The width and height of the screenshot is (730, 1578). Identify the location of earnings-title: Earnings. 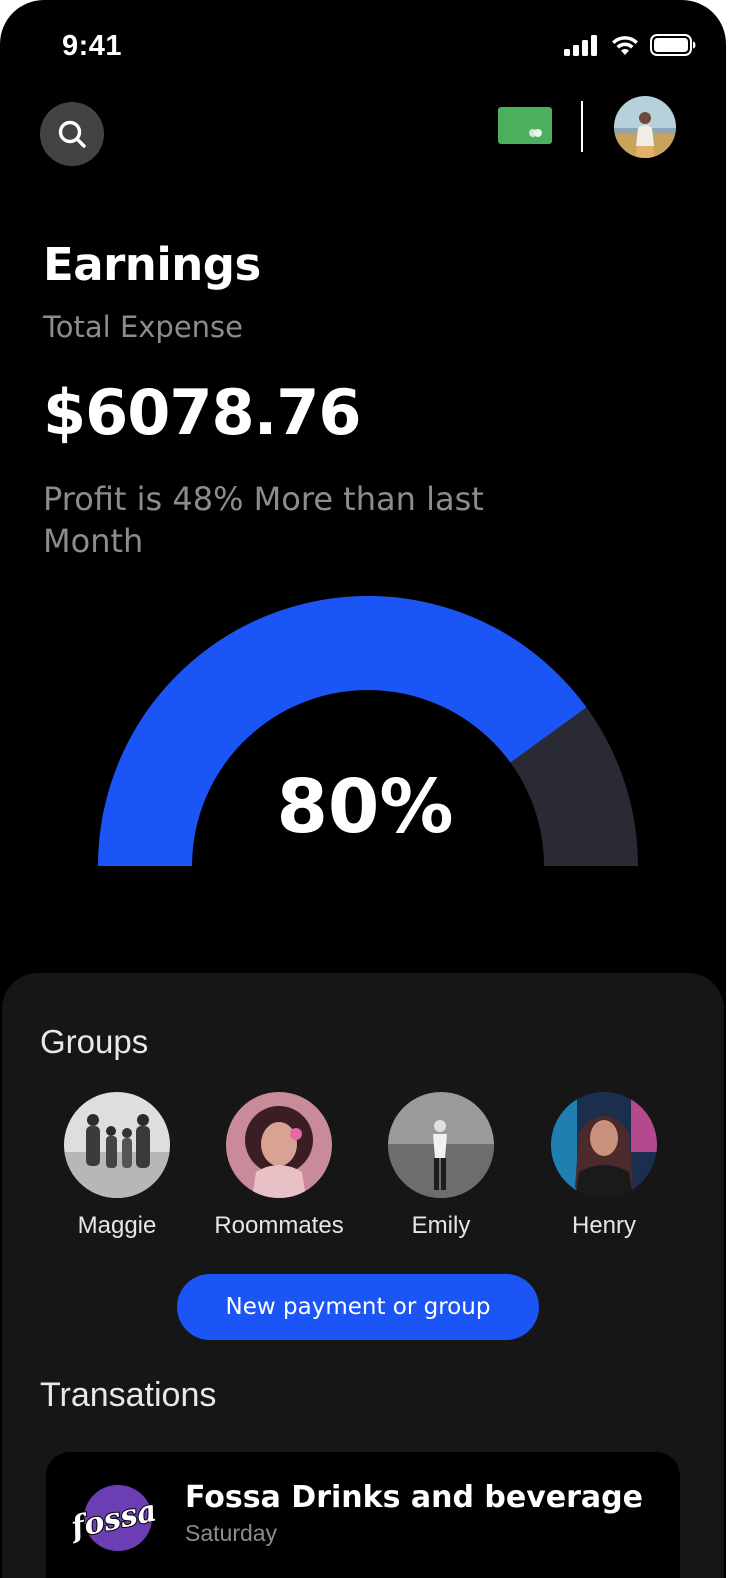
(152, 264).